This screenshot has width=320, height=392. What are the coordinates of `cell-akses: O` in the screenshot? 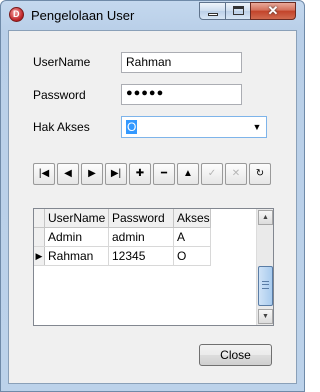 It's located at (192, 256).